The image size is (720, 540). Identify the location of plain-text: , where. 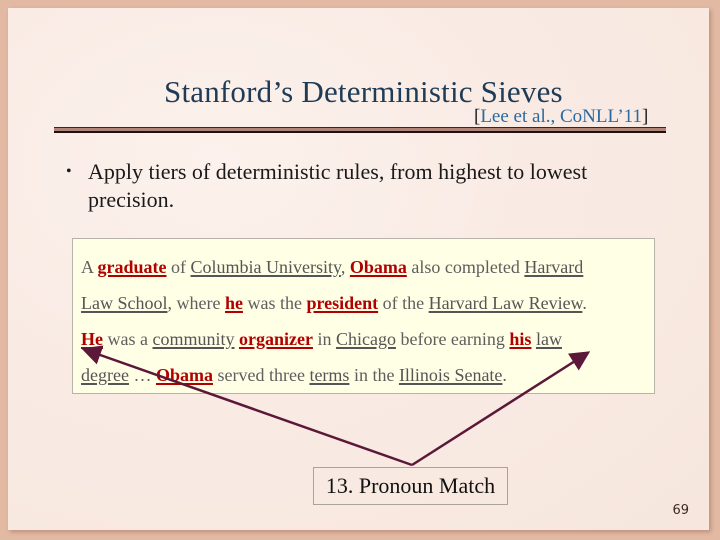
(196, 303).